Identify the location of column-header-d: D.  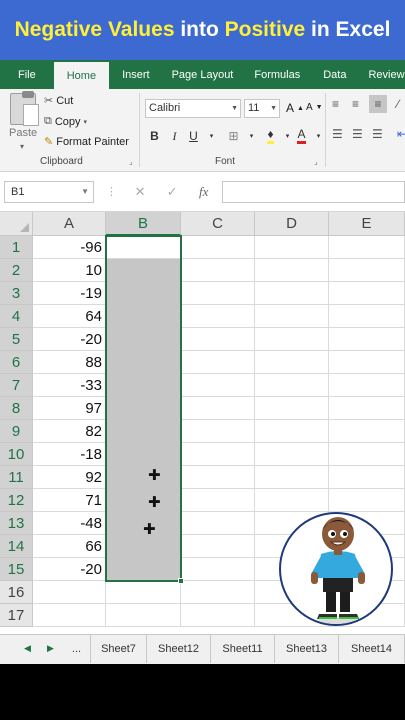
(292, 224).